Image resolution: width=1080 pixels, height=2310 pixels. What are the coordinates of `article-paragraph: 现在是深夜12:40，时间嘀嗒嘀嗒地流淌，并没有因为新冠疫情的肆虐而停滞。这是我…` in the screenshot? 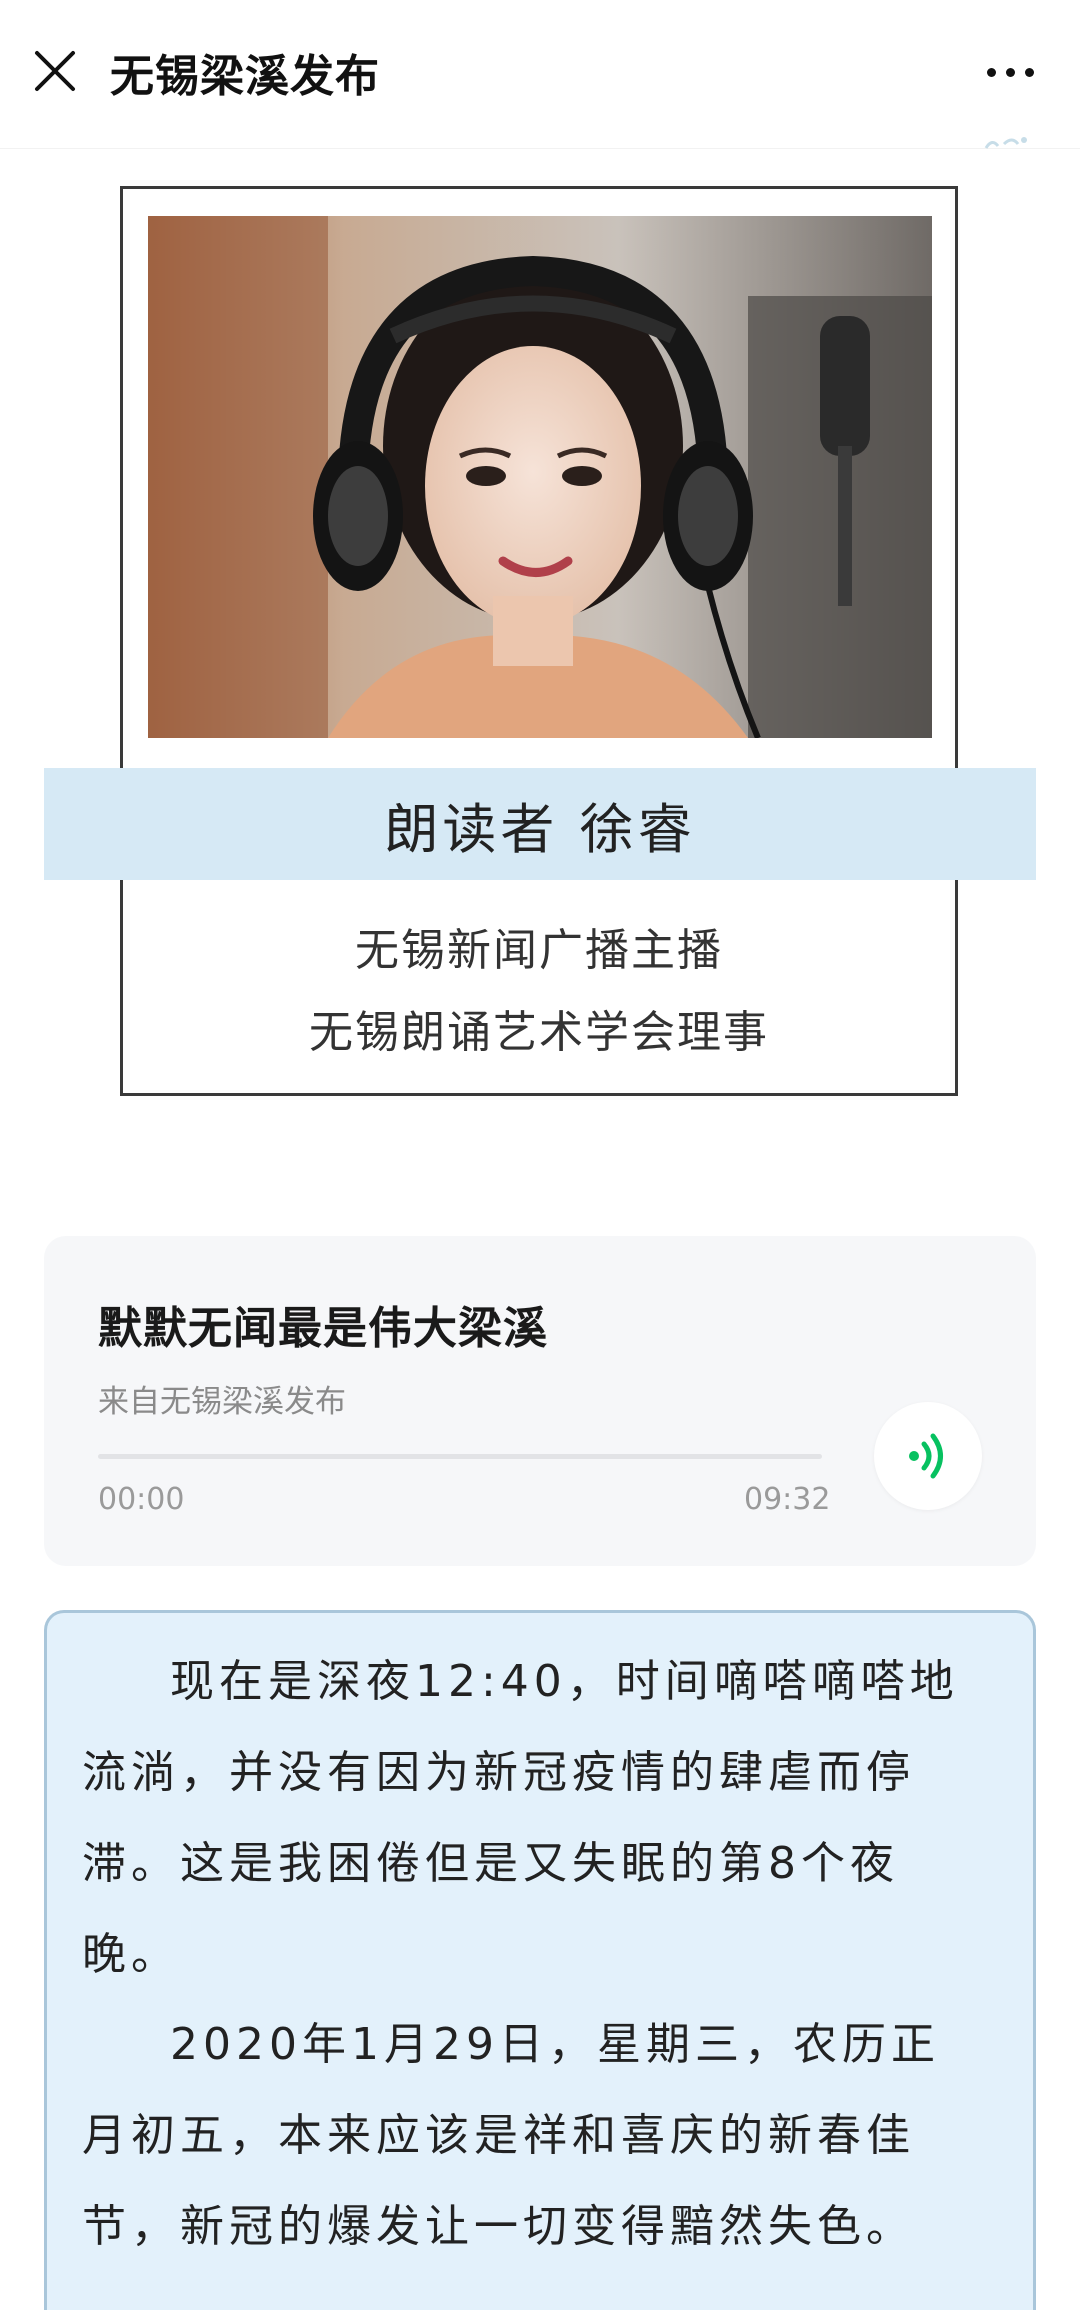 It's located at (520, 1818).